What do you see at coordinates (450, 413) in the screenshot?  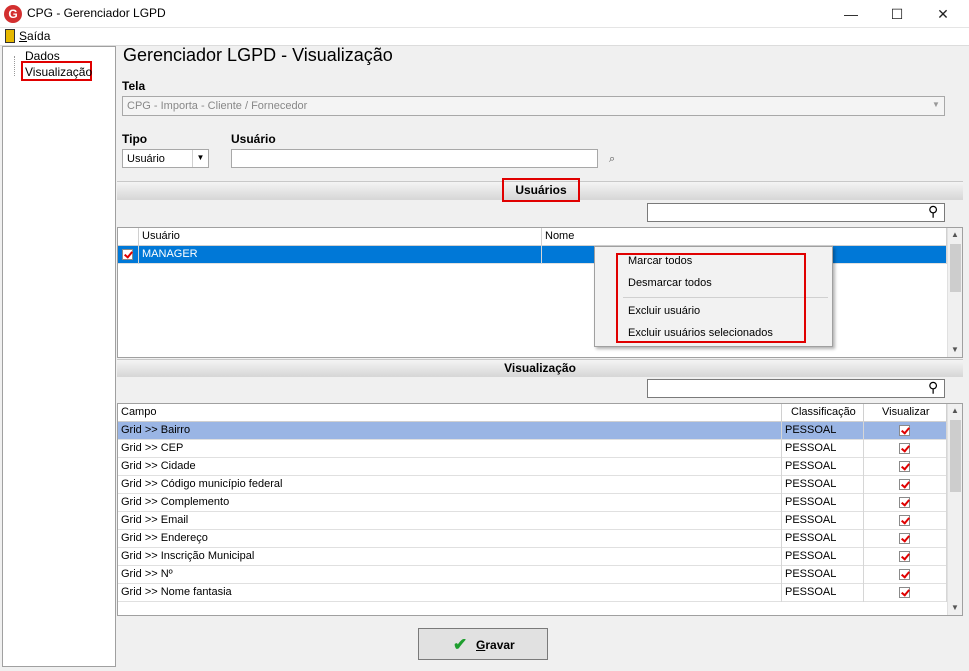 I see `header-campo: Campo` at bounding box center [450, 413].